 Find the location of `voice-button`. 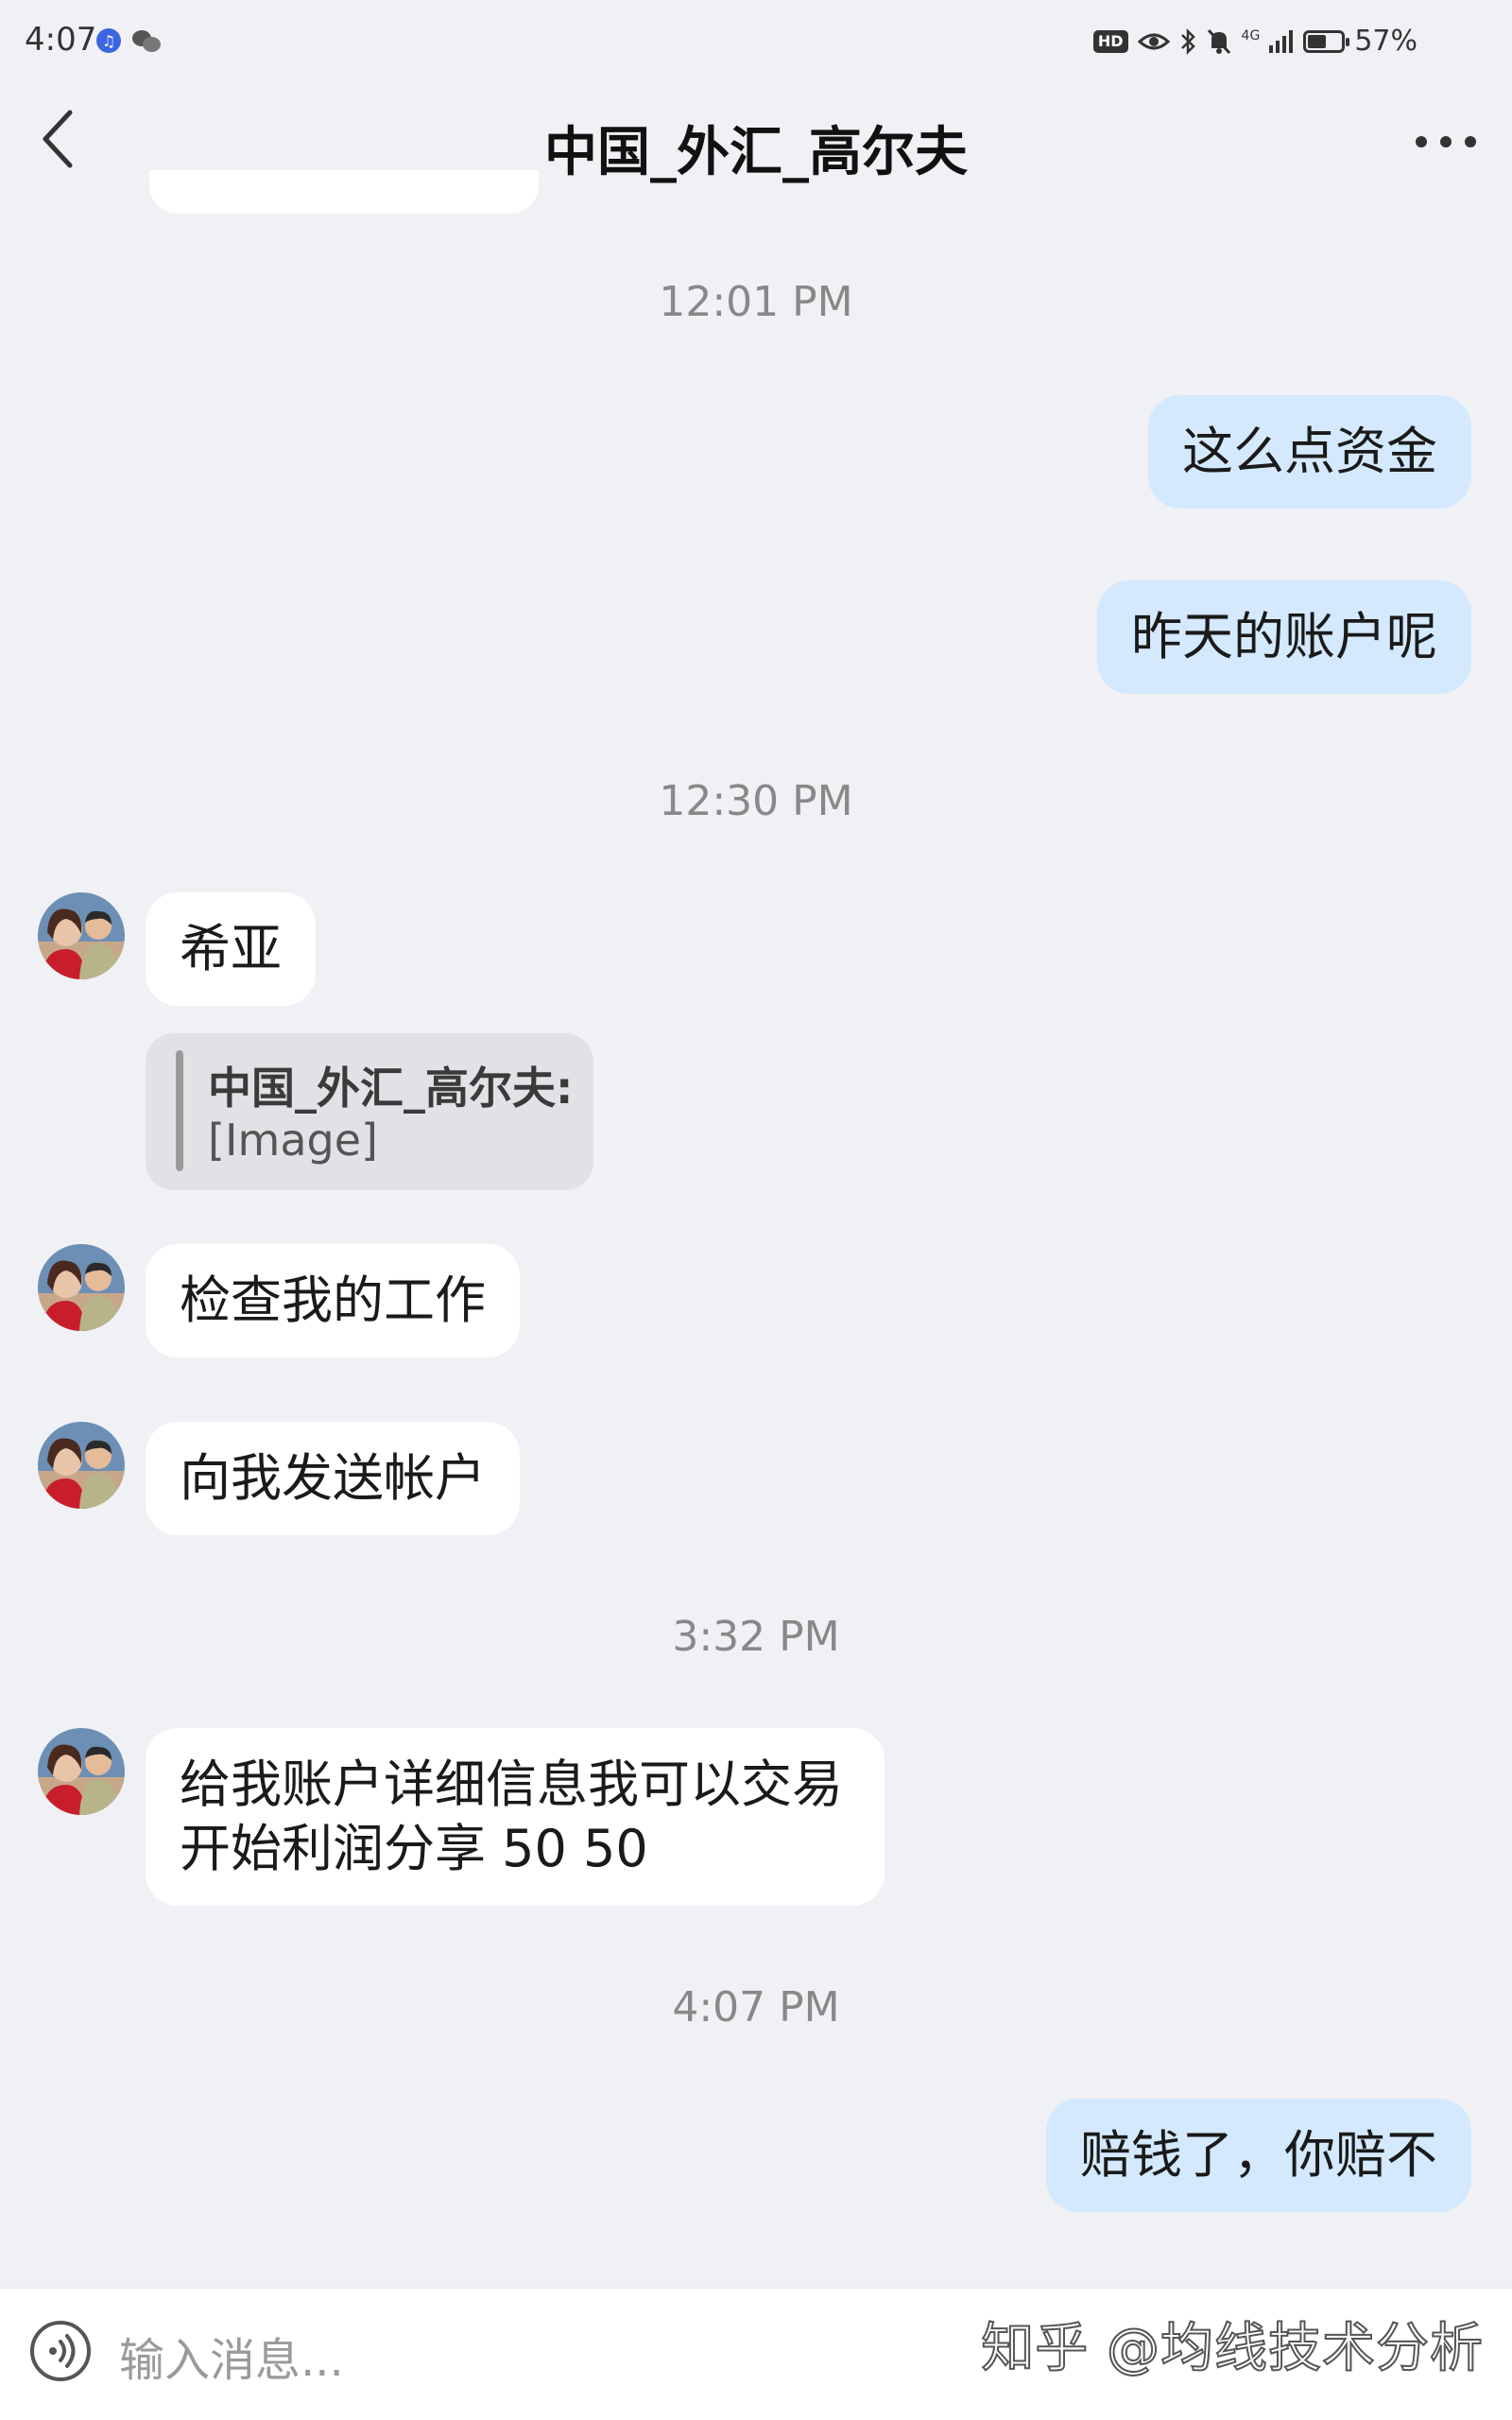

voice-button is located at coordinates (60, 2351).